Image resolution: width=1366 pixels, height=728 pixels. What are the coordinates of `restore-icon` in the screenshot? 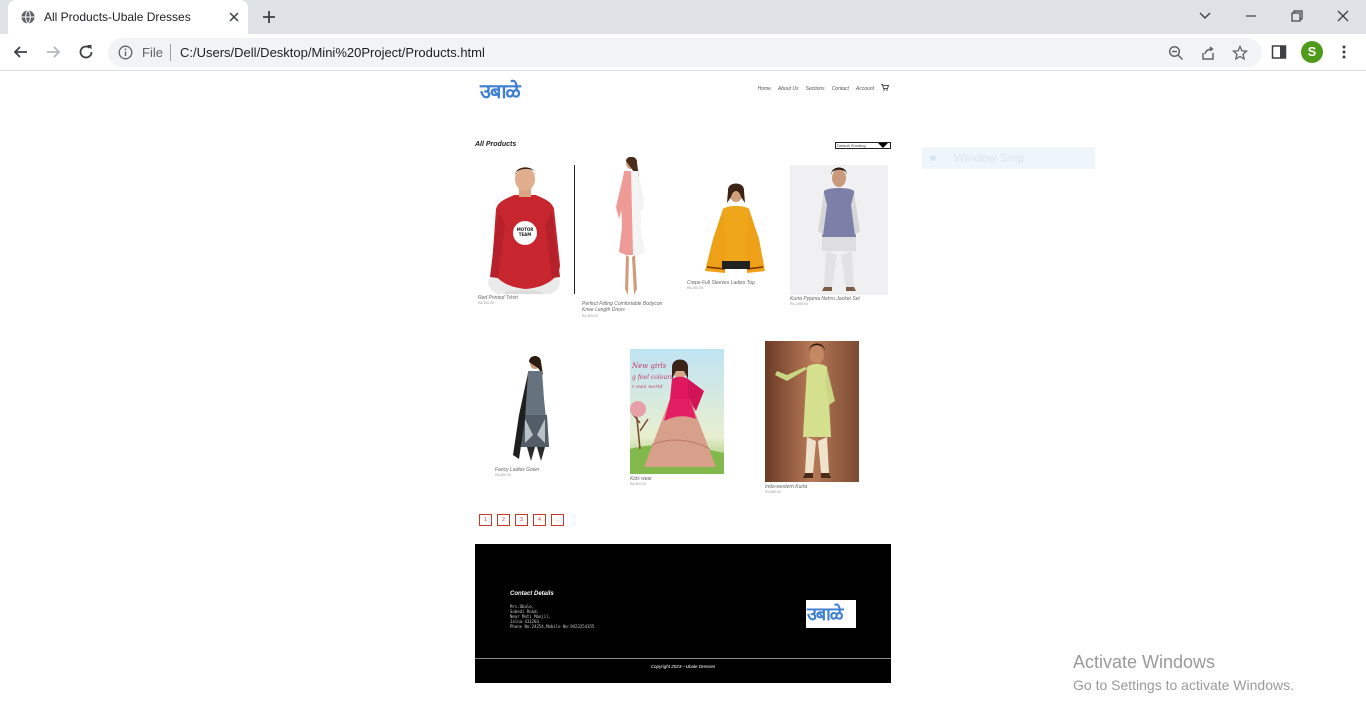 It's located at (1297, 16).